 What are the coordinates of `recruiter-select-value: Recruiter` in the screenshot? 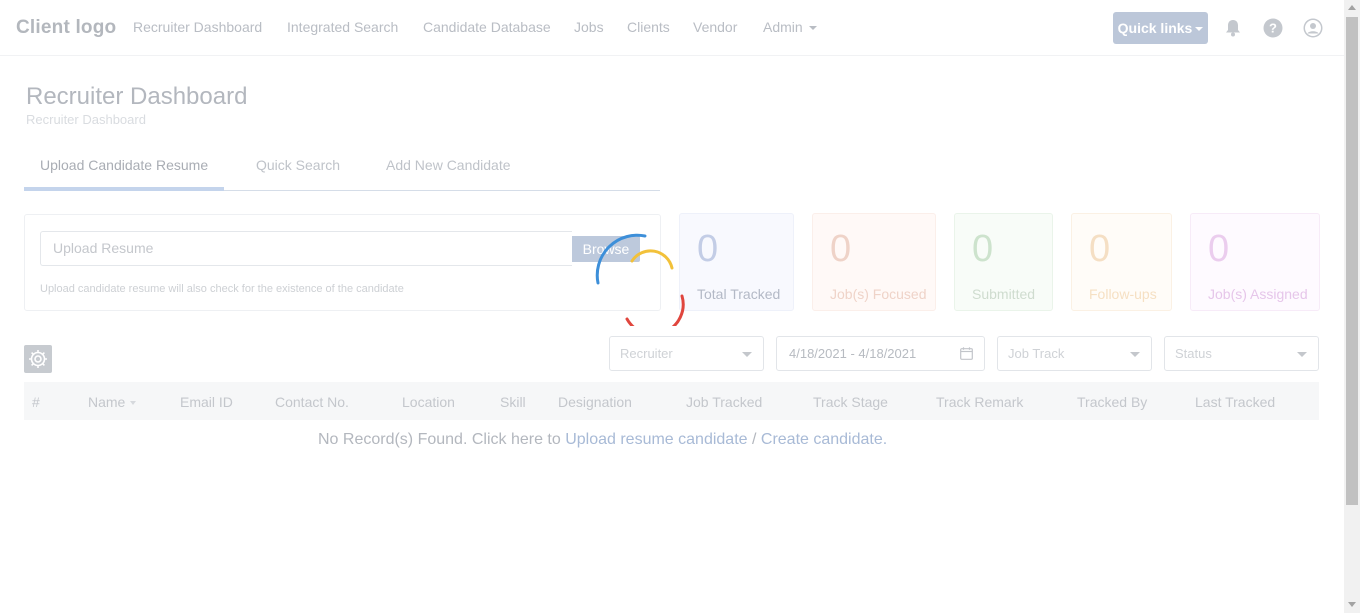 It's located at (646, 353).